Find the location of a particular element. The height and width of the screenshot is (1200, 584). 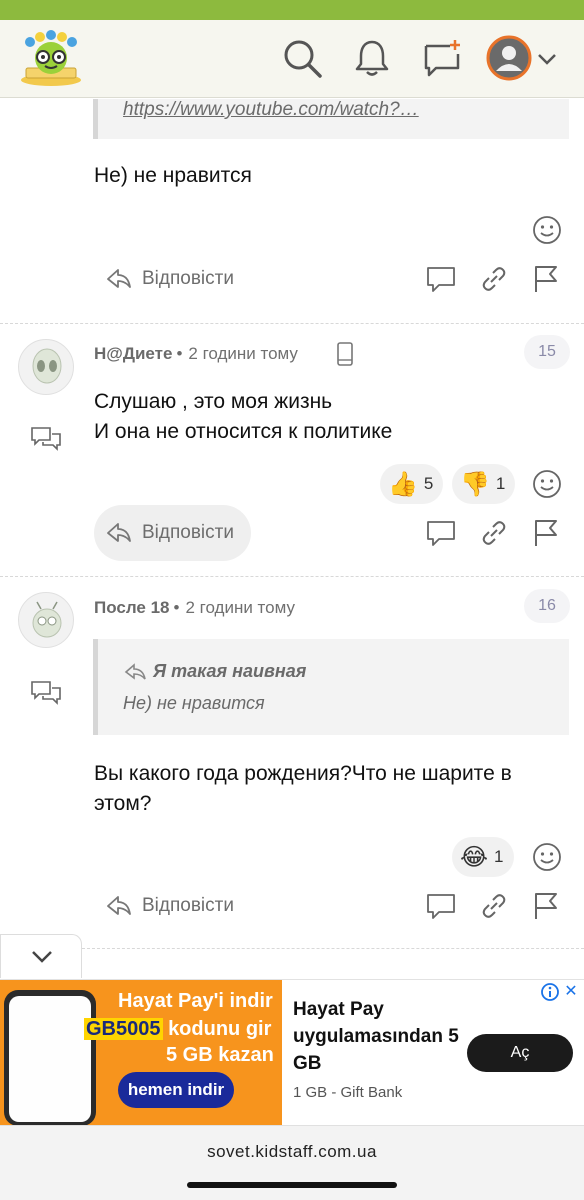

comment-line: Слушаю , это моя жизнь is located at coordinates (213, 401).